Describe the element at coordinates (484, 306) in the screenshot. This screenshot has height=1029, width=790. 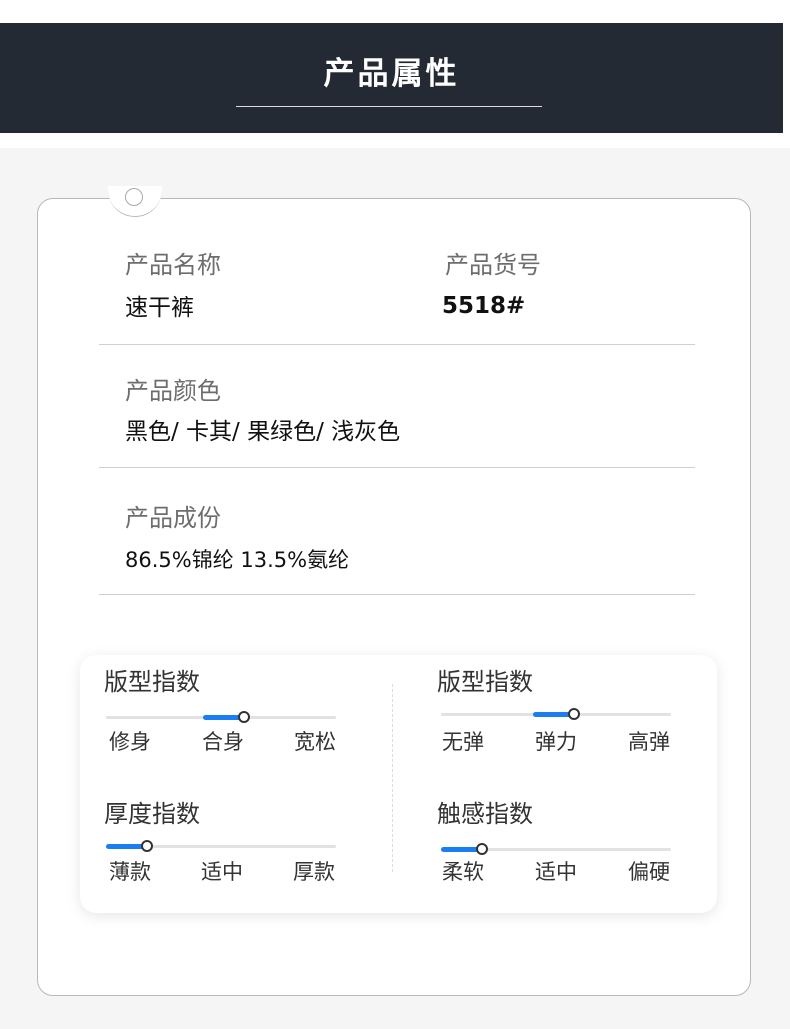
I see `product-sku-value: 5518#` at that location.